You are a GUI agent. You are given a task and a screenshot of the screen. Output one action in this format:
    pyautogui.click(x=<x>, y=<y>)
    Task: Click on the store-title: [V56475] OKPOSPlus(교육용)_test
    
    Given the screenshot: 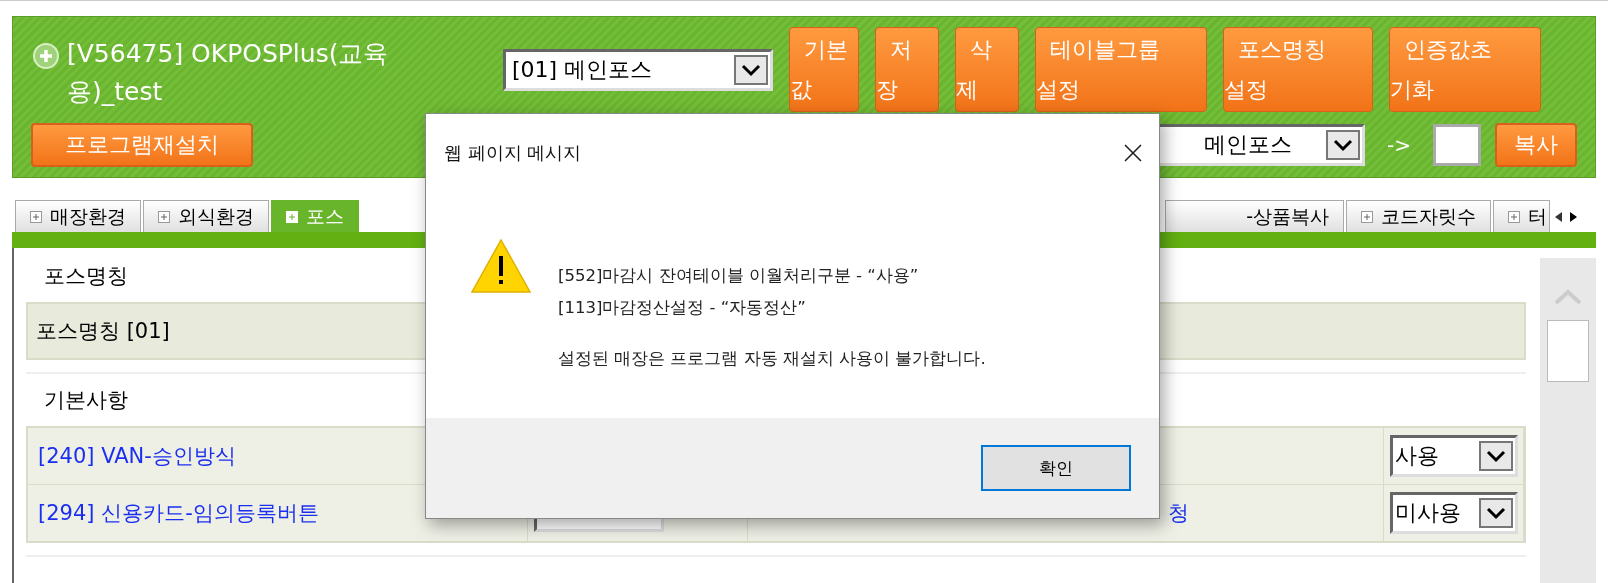 What is the action you would take?
    pyautogui.click(x=228, y=73)
    